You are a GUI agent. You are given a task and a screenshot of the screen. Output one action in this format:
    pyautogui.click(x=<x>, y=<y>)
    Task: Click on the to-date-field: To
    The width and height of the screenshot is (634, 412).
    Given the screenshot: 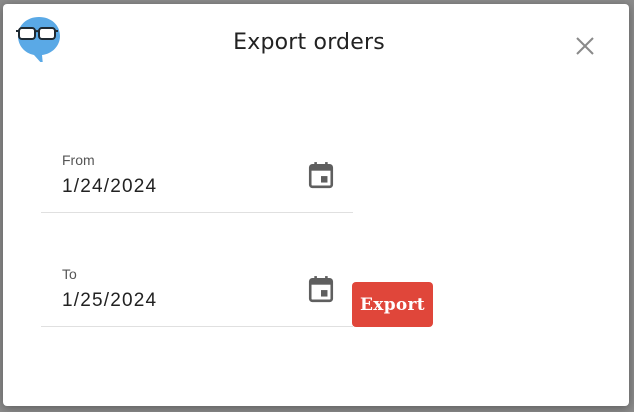 What is the action you would take?
    pyautogui.click(x=197, y=292)
    